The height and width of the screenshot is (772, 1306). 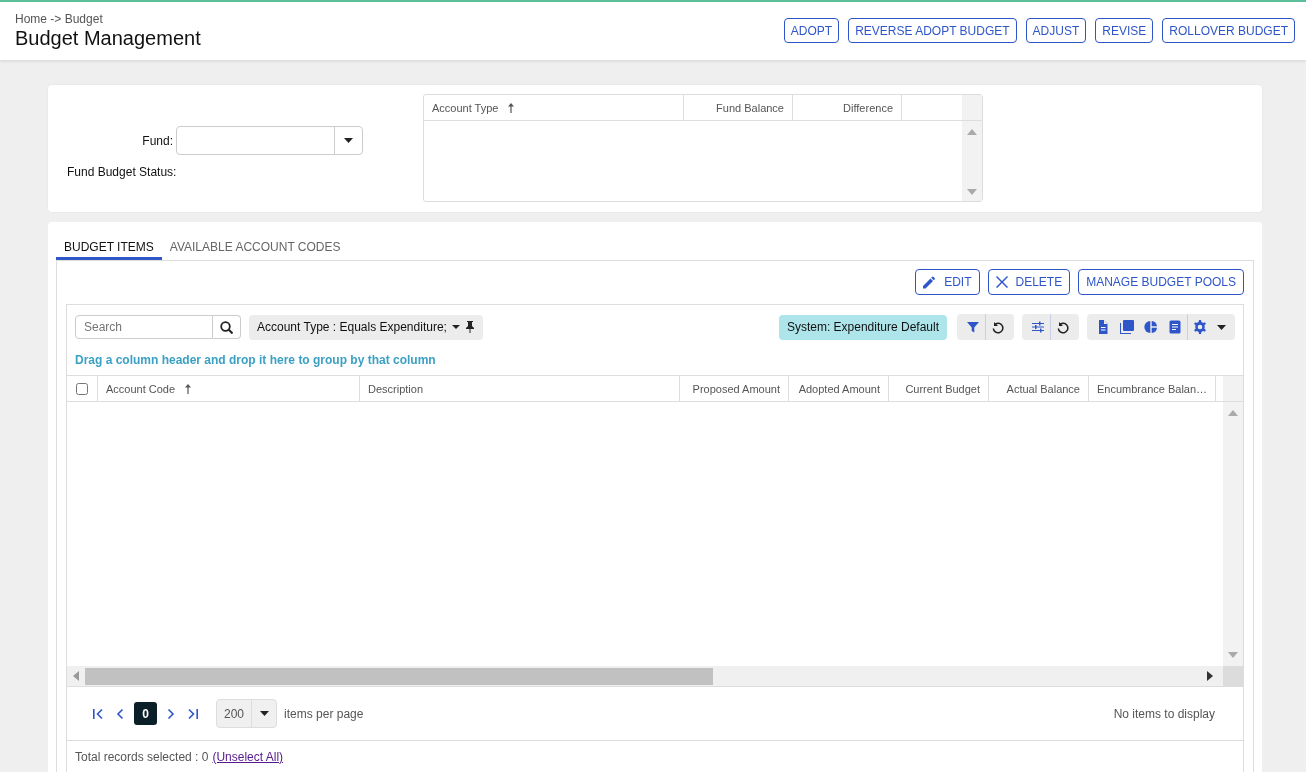 What do you see at coordinates (520, 388) in the screenshot?
I see `column-header: Description` at bounding box center [520, 388].